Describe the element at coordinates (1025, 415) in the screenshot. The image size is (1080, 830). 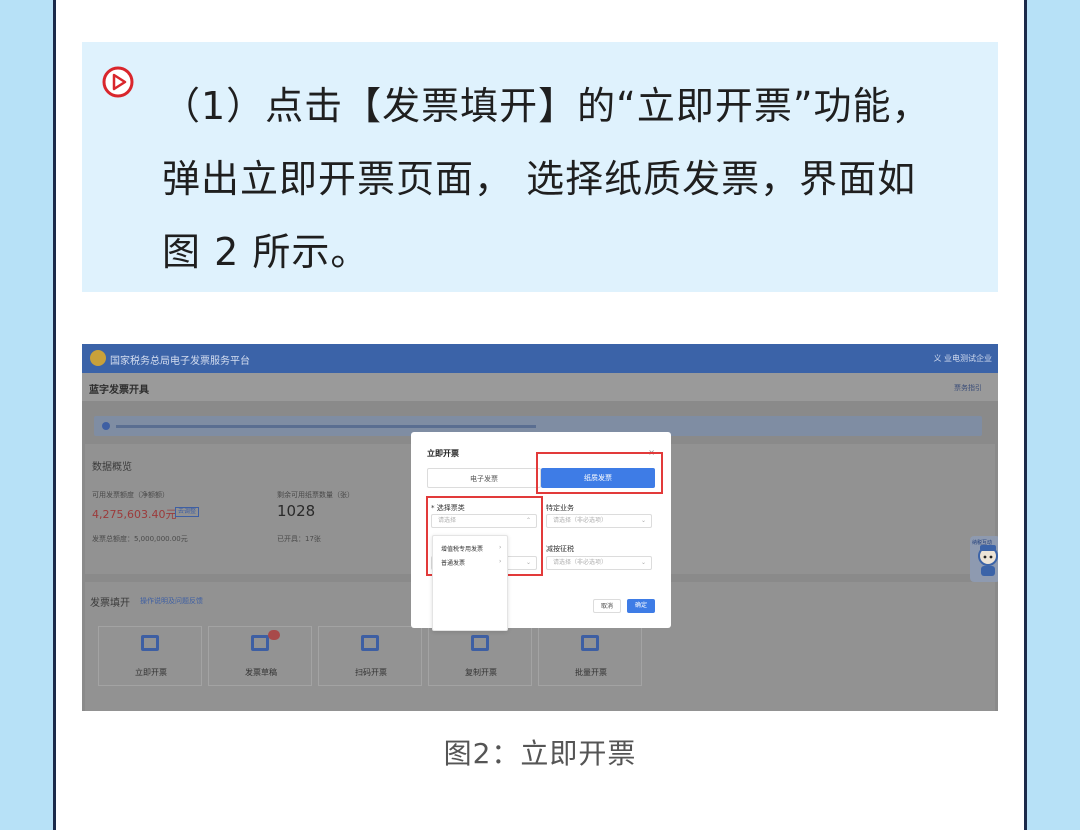
I see `right-border-line` at that location.